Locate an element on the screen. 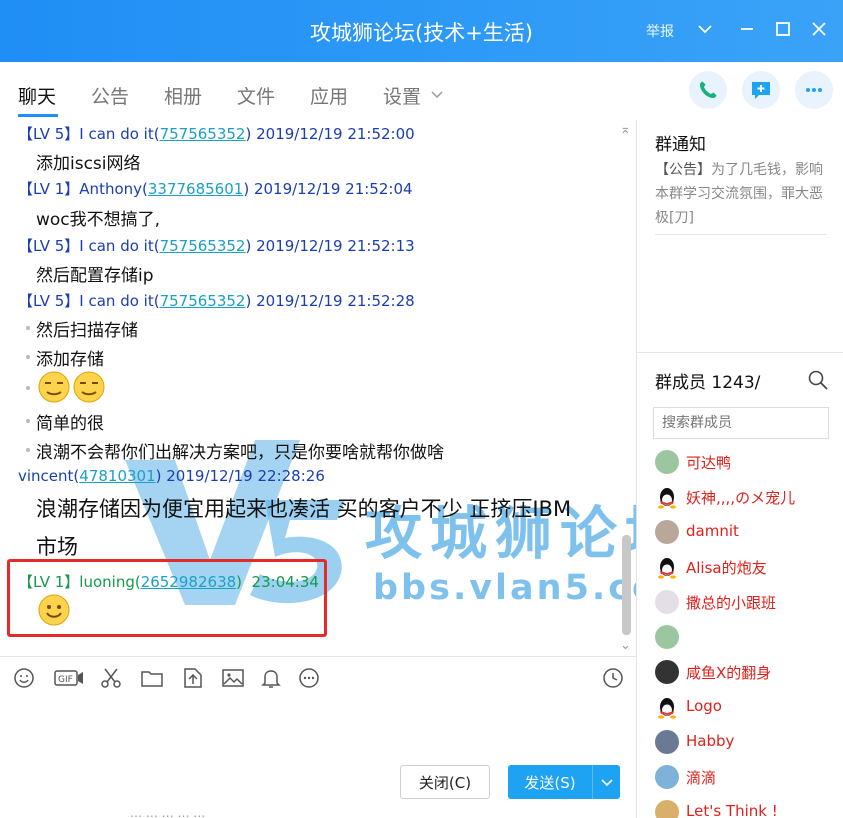 Image resolution: width=843 pixels, height=818 pixels. member-name: damnit is located at coordinates (712, 531).